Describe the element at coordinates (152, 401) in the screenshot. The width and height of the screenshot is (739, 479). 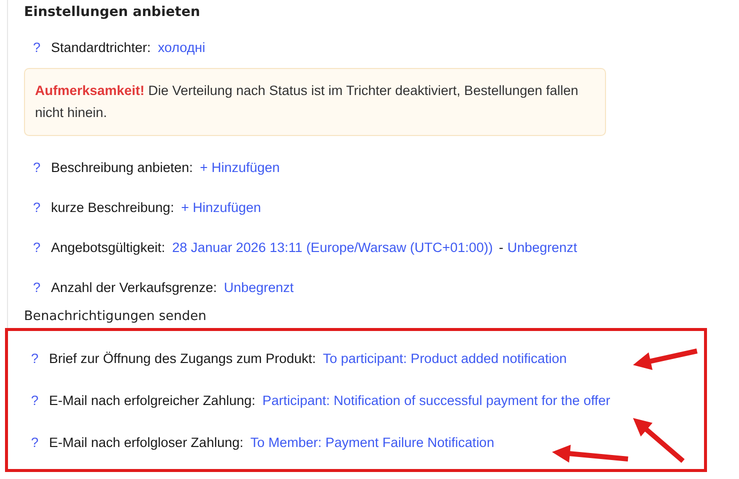
I see `setting-label: E-Mail nach erfolgreicher Zahlung:` at that location.